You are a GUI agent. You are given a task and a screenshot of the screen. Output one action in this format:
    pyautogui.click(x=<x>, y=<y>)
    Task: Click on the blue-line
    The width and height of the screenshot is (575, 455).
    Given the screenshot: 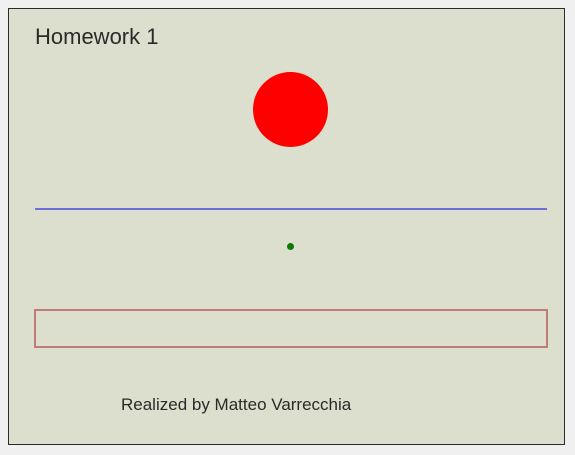 What is the action you would take?
    pyautogui.click(x=291, y=209)
    